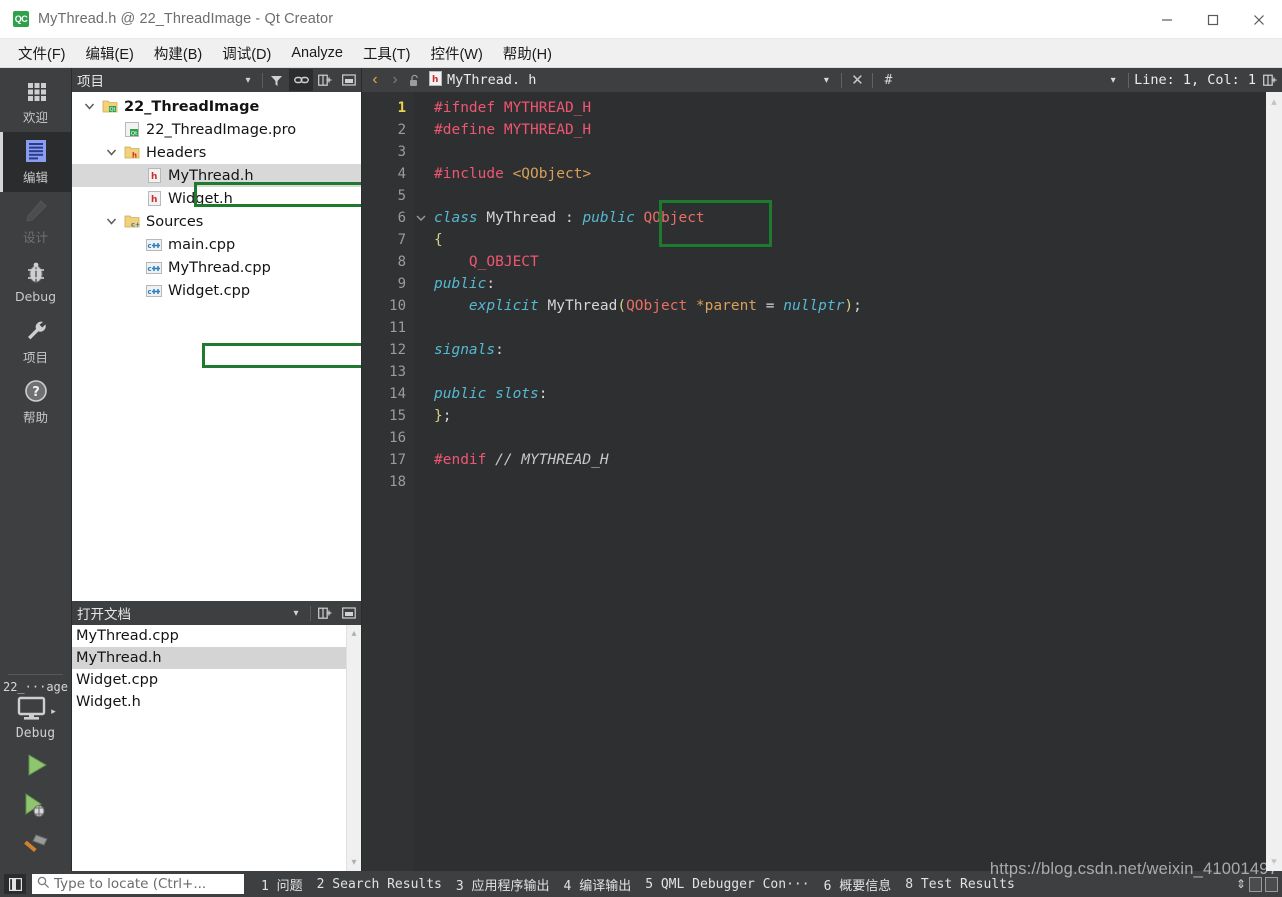  I want to click on line-number: 3, so click(401, 152).